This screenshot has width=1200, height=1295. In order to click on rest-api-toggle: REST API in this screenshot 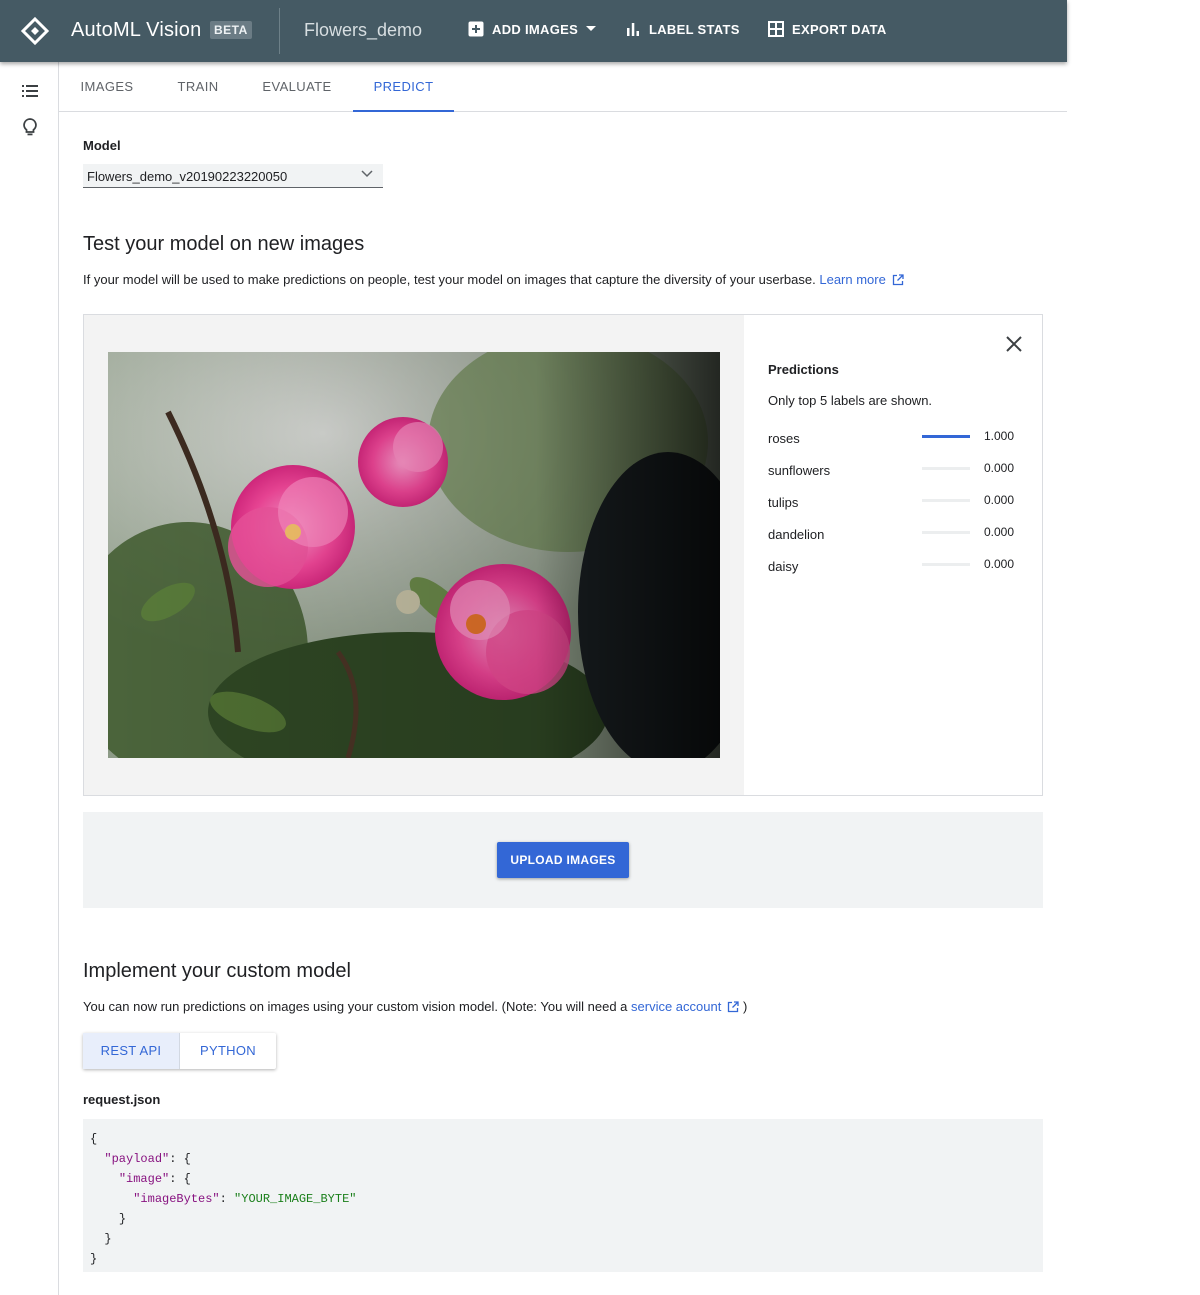, I will do `click(131, 1051)`.